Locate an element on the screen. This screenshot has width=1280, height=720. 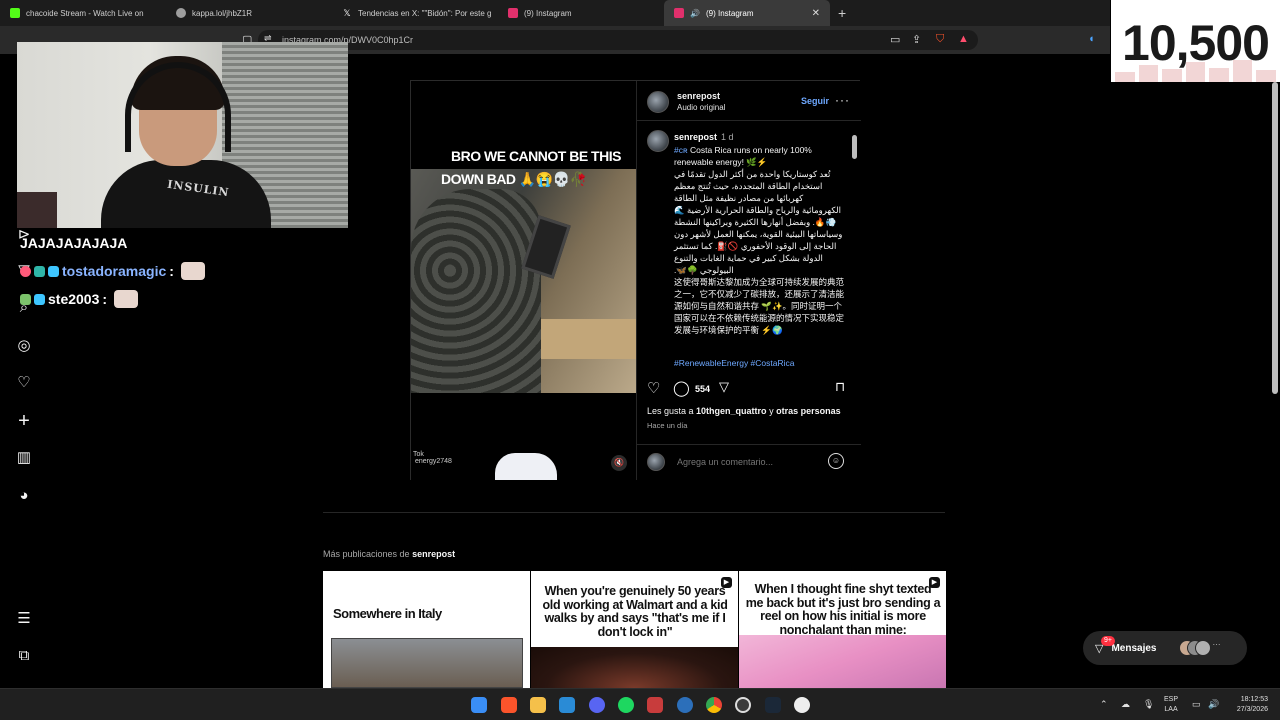
obs-icon is located at coordinates (743, 705).